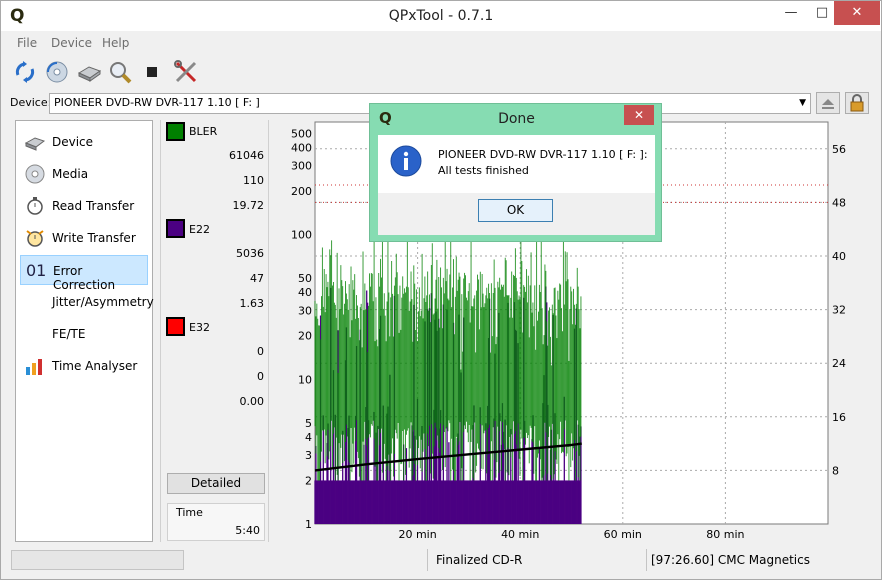  I want to click on dialog-message-status: All tests finished, so click(483, 170).